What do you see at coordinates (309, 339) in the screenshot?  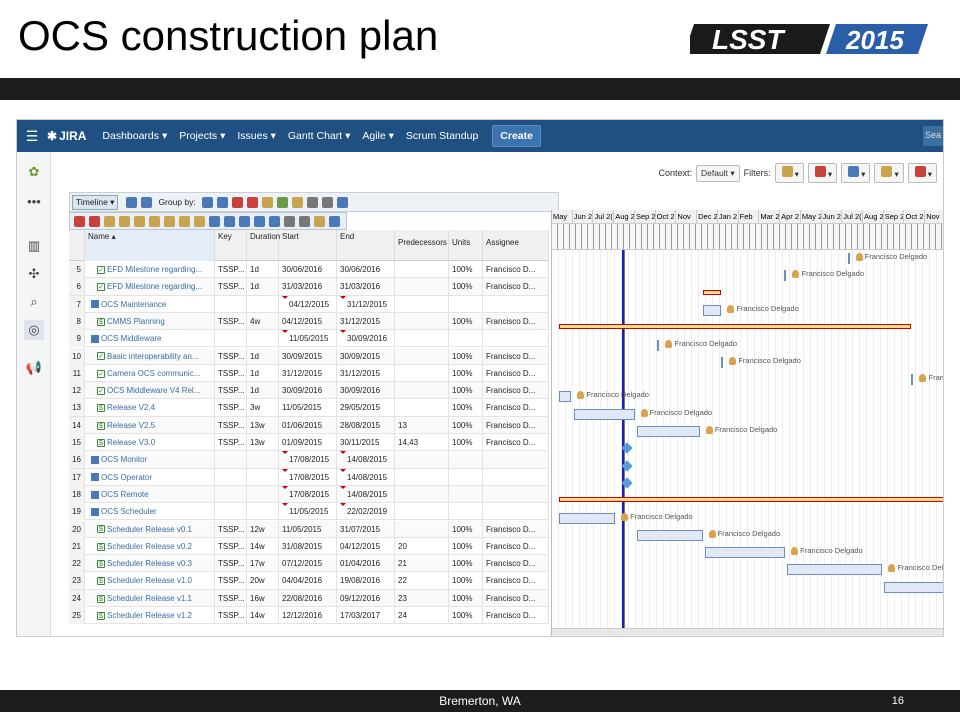 I see `table-row: 9 OCS Middleware 11/05/2015 30/09/2016` at bounding box center [309, 339].